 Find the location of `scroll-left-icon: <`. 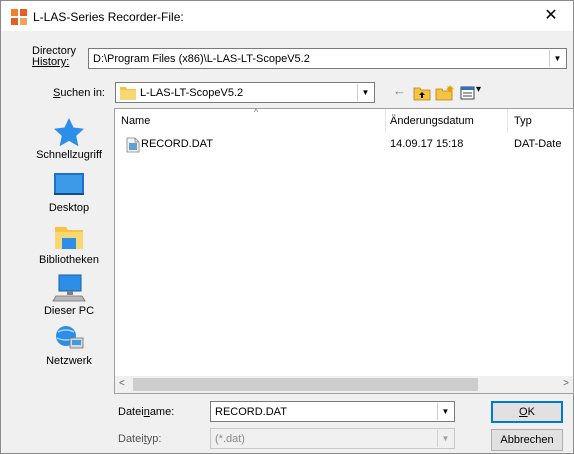

scroll-left-icon: < is located at coordinates (122, 383).